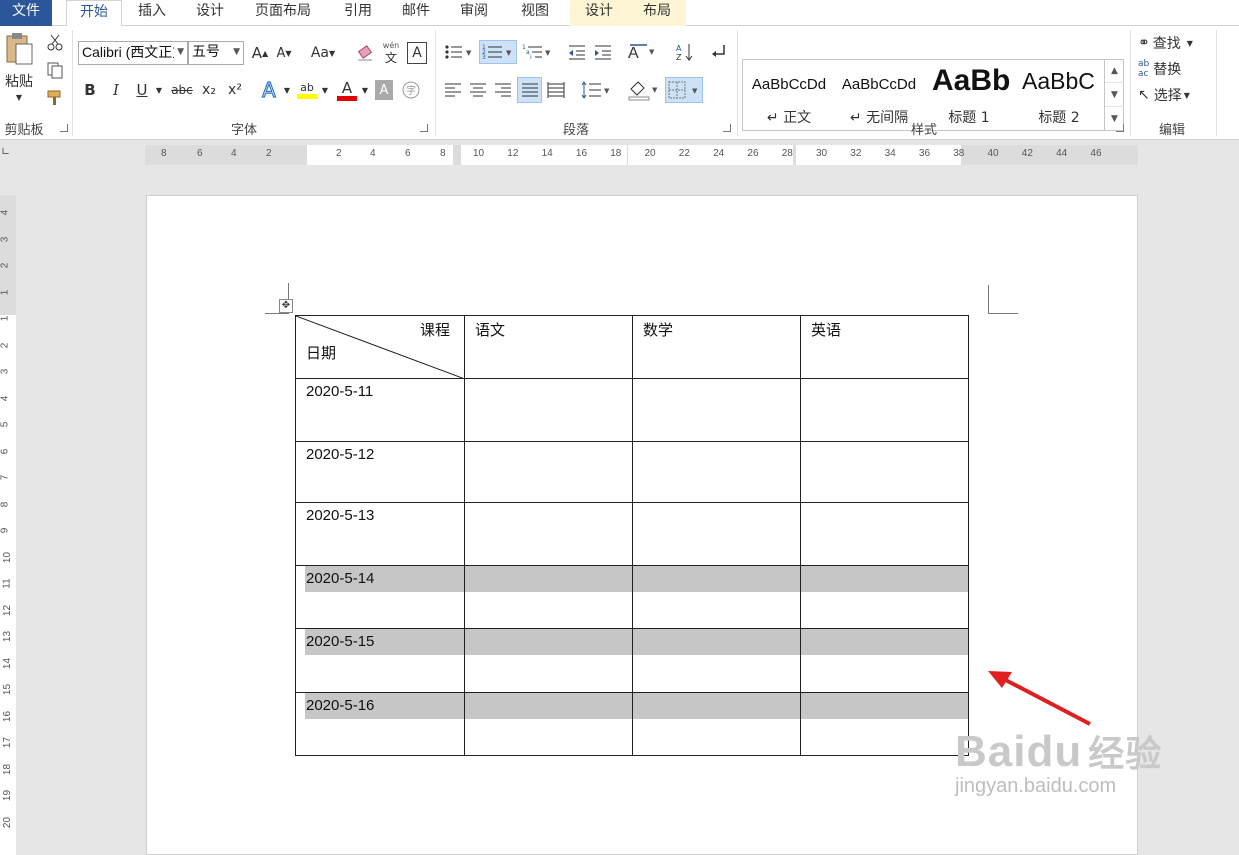  Describe the element at coordinates (1174, 43) in the screenshot. I see `find-button: ⚭ 查找 ▼` at that location.